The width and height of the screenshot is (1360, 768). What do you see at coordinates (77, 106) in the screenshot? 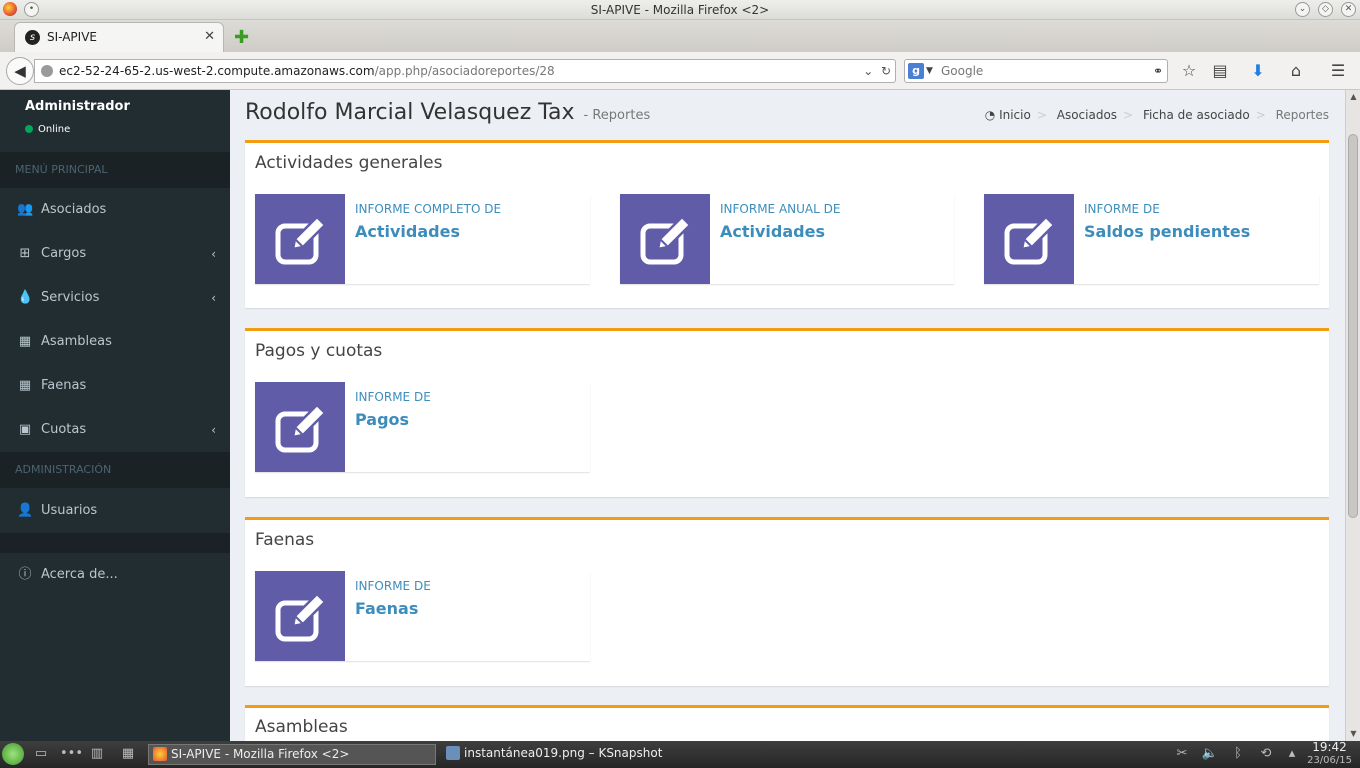
I see `user-name: Administrador` at bounding box center [77, 106].